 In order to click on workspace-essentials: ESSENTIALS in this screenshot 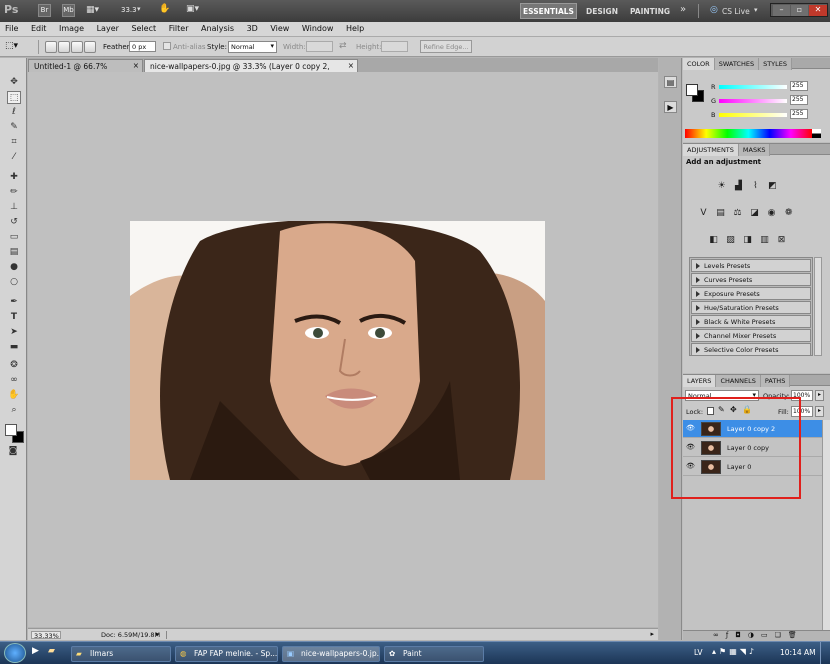, I will do `click(548, 11)`.